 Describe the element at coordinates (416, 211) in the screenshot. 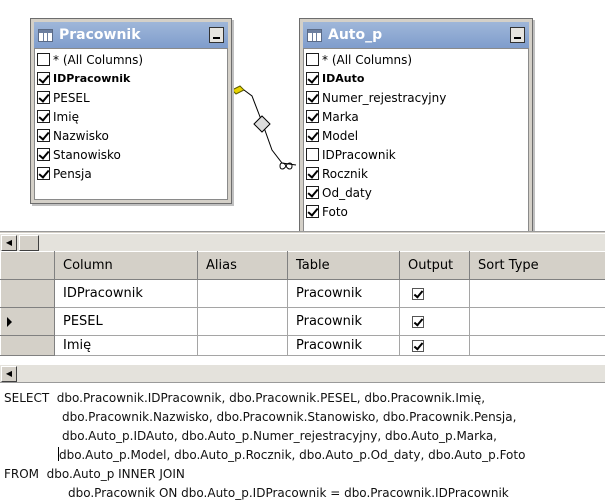

I see `column-row: Foto` at that location.